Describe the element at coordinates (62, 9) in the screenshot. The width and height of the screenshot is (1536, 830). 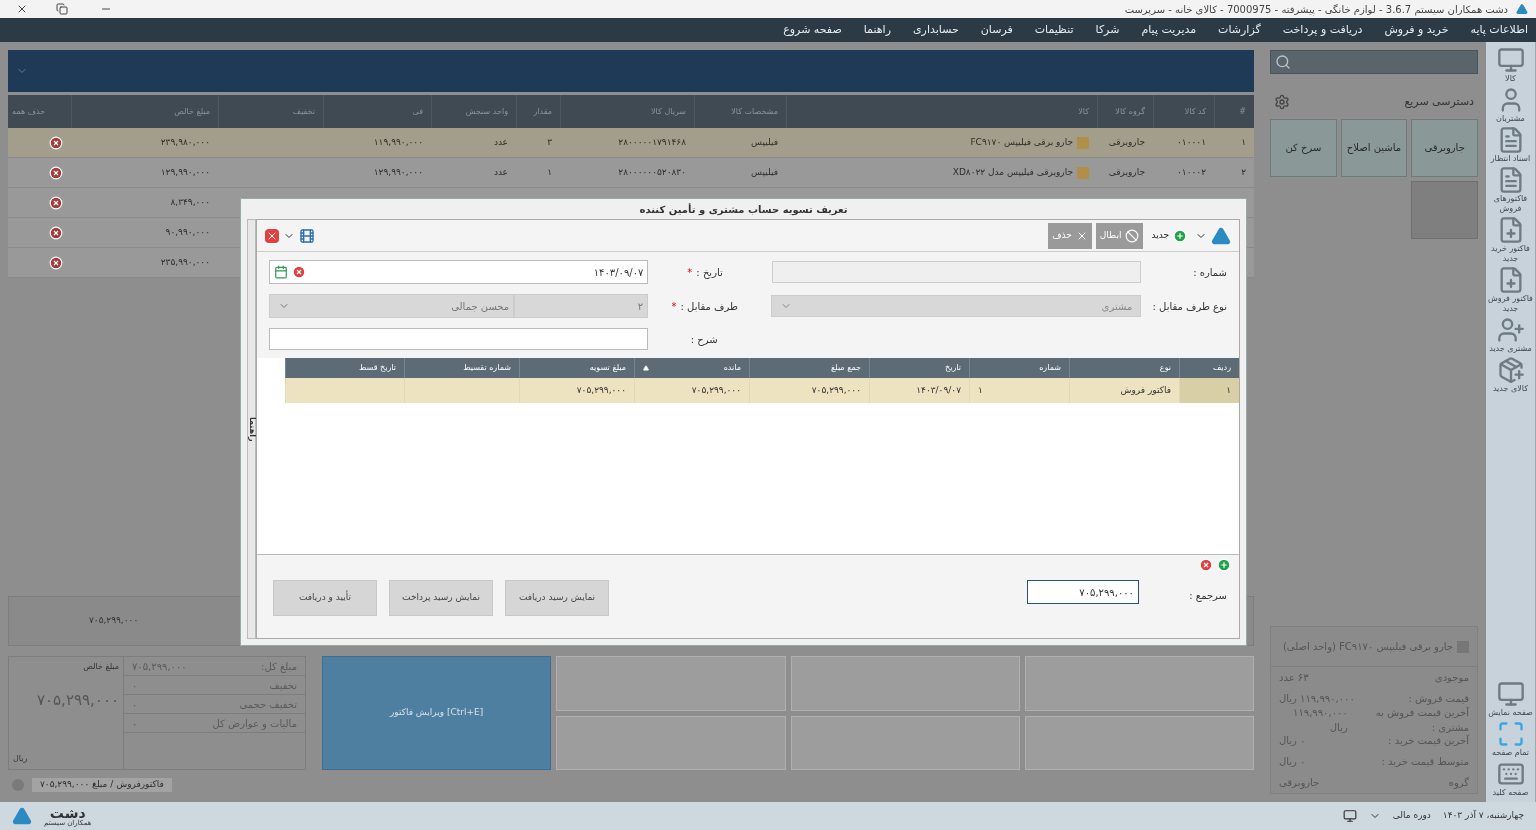
I see `restore-icon` at that location.